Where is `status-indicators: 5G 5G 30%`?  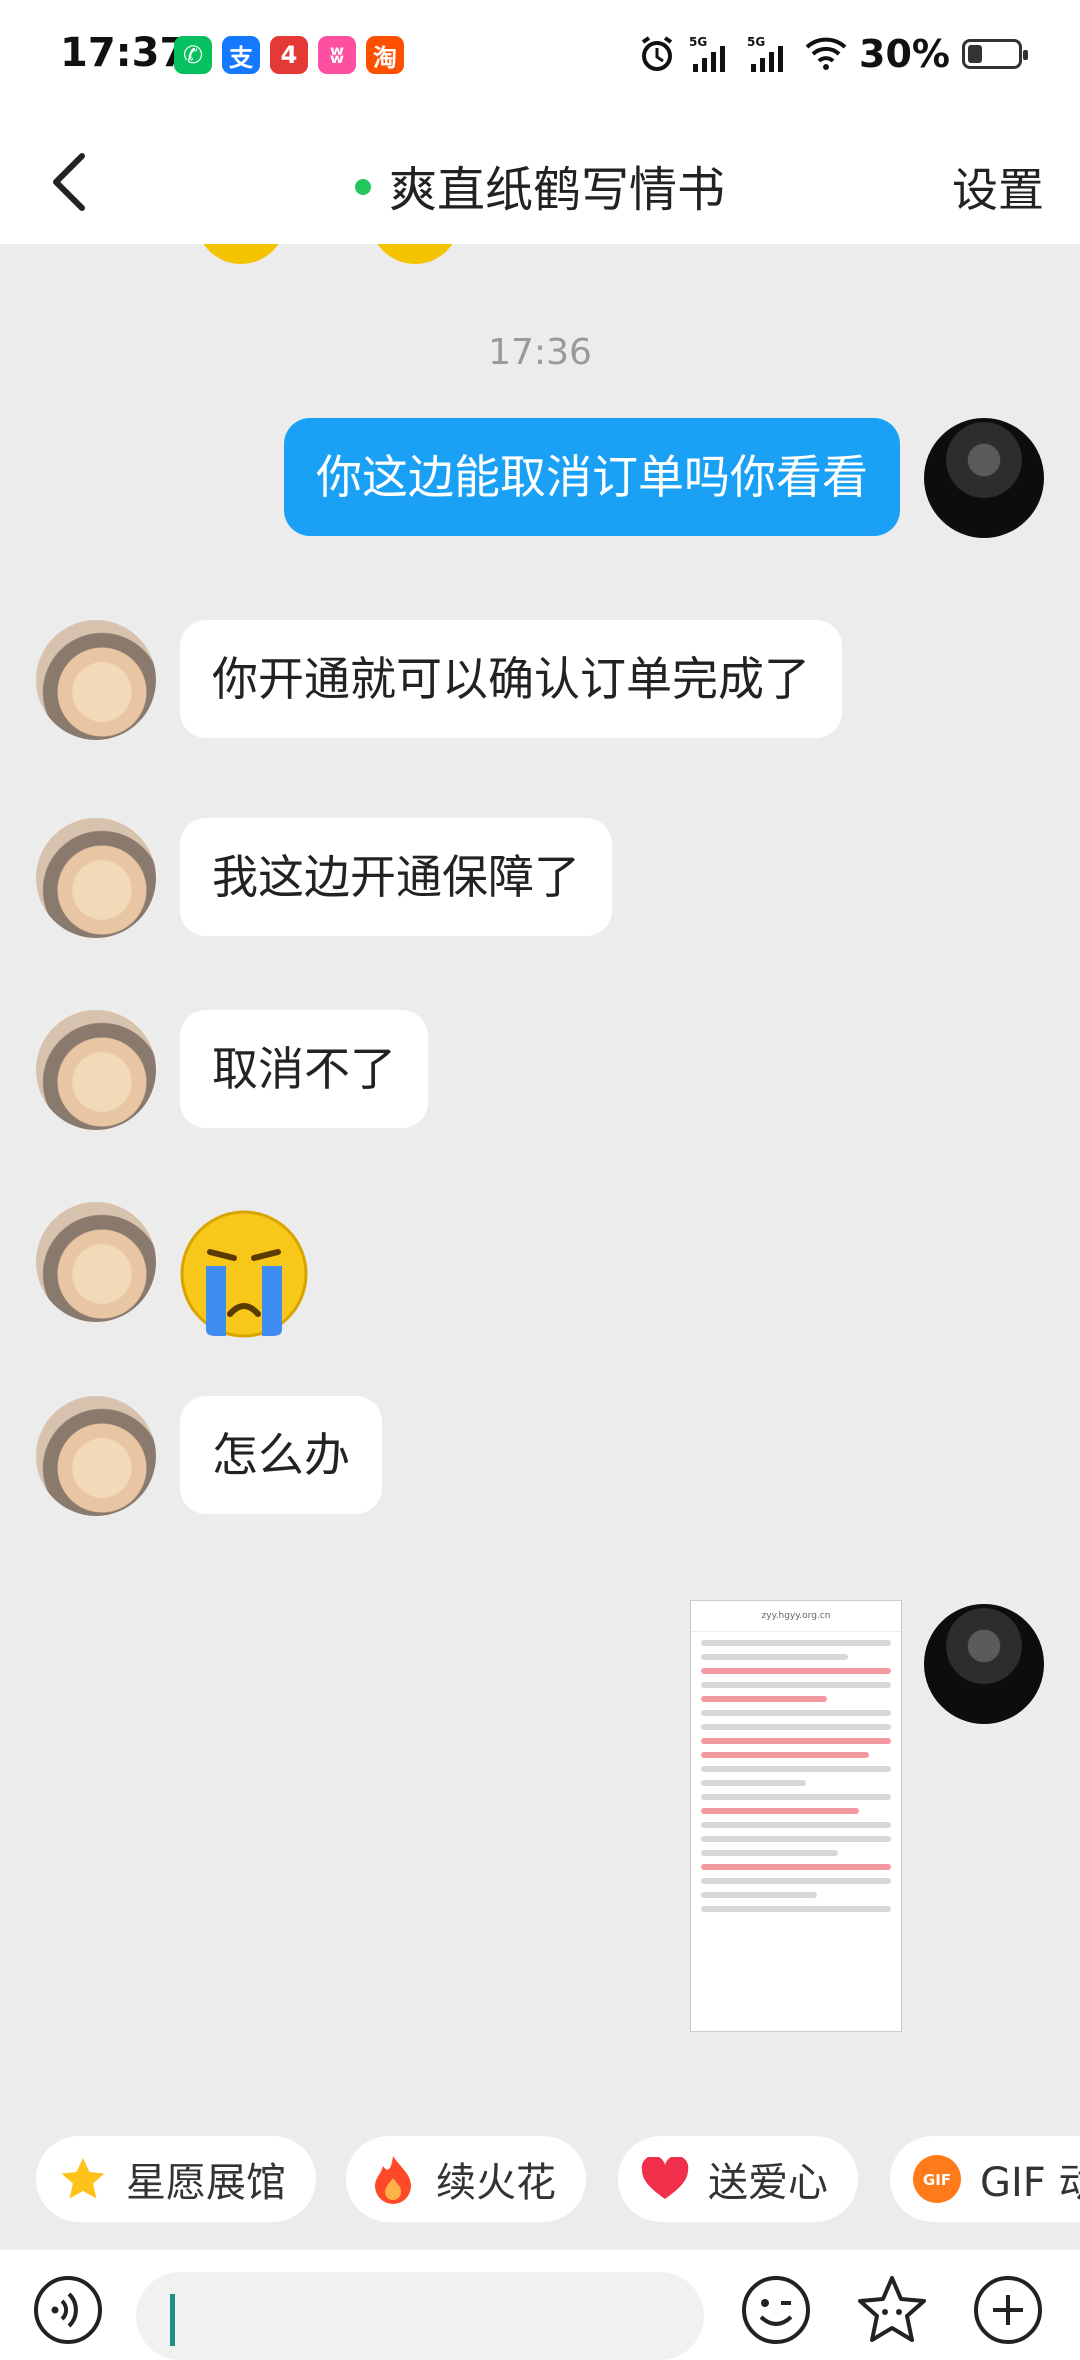
status-indicators: 5G 5G 30% is located at coordinates (832, 54).